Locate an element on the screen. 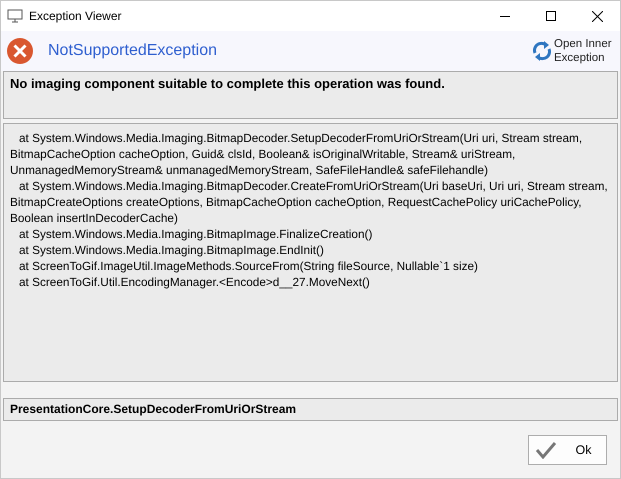 This screenshot has height=479, width=621. stack-frame: at System.Windows.Media.Imaging.BitmapDecoder.SetupDecoderFromUriOrStream(Uri uri, Stream stream, BitmapCacheOption cacheOption, Guid& clsId, Boolean& isOriginalWritable, Stream& uriStream, UnmanagedMemoryStream& unmanagedMemoryStream, SafeFileHandle& safeFilehandle) is located at coordinates (310, 154).